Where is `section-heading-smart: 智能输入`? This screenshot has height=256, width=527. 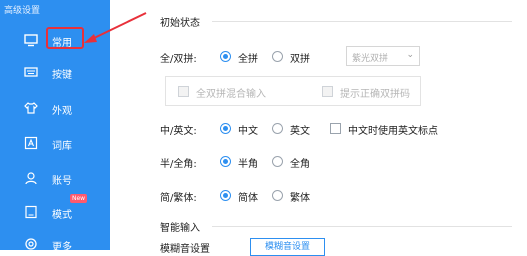 section-heading-smart: 智能输入 is located at coordinates (180, 228).